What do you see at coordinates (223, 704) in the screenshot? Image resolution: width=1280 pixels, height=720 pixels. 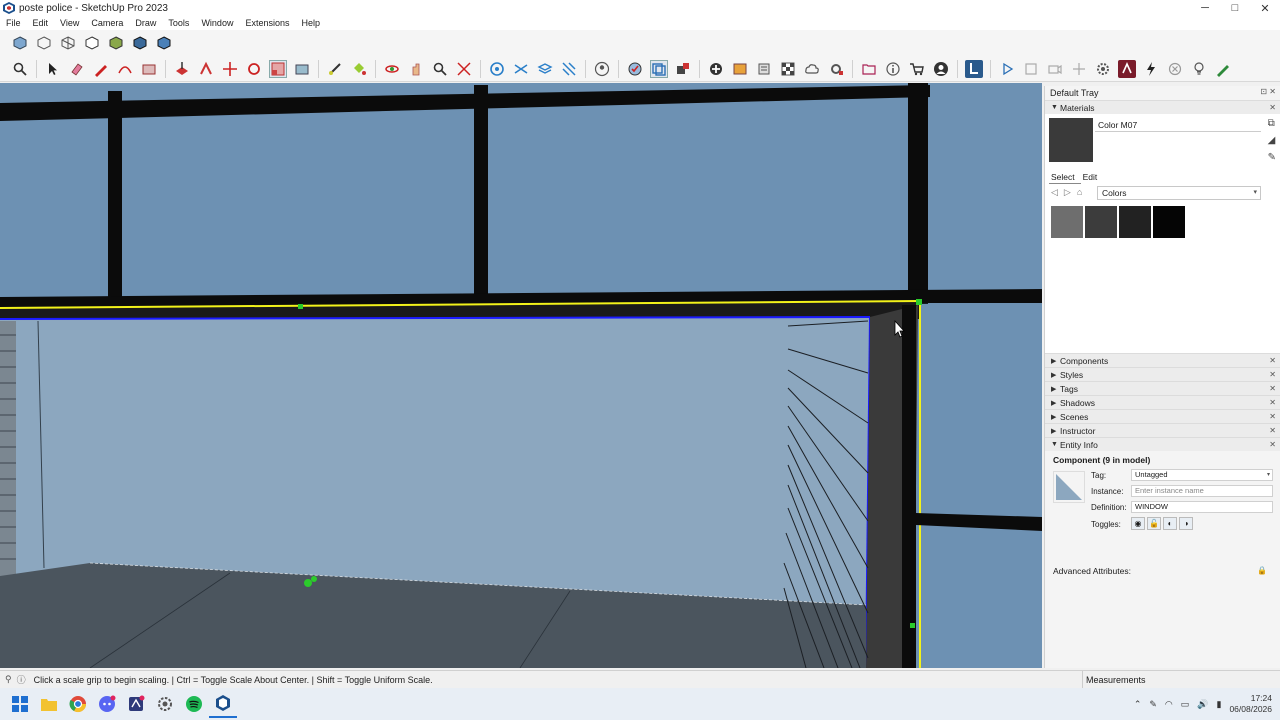 I see `sketchup-taskbar-icon` at bounding box center [223, 704].